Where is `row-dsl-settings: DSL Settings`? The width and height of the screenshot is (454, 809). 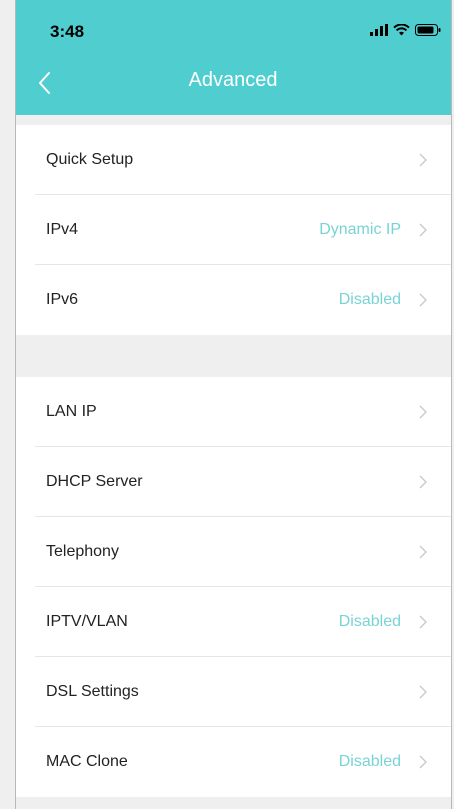 row-dsl-settings: DSL Settings is located at coordinates (233, 692).